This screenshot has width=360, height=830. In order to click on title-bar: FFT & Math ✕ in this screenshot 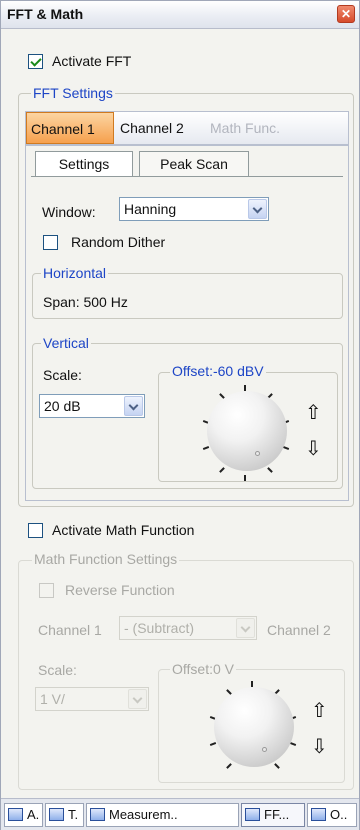, I will do `click(180, 15)`.